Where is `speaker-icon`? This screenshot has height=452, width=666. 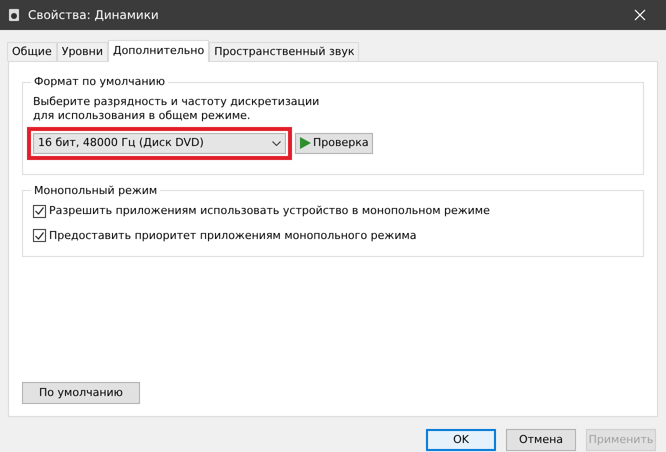 speaker-icon is located at coordinates (14, 15).